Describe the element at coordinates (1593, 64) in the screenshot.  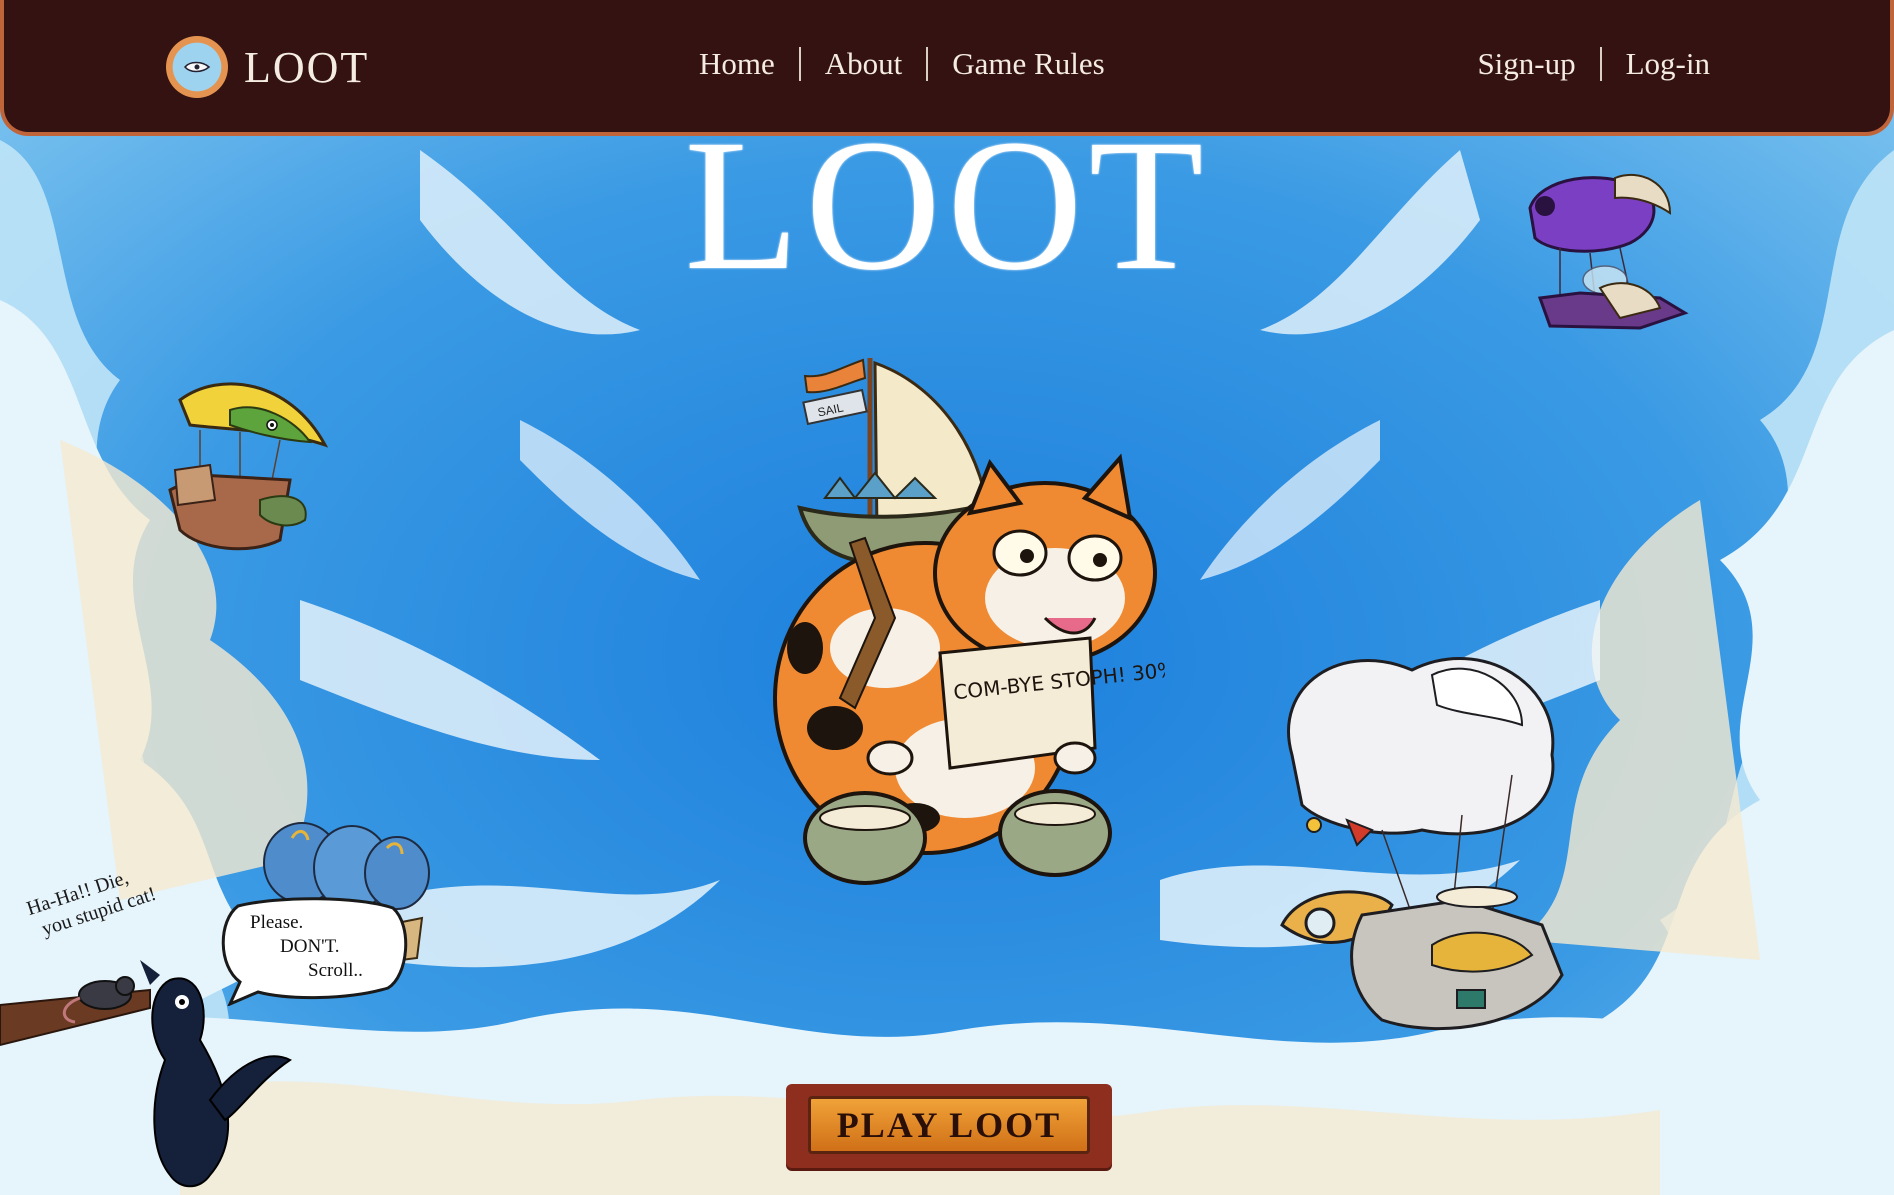
I see `auth-nav: Sign-up Log-in` at that location.